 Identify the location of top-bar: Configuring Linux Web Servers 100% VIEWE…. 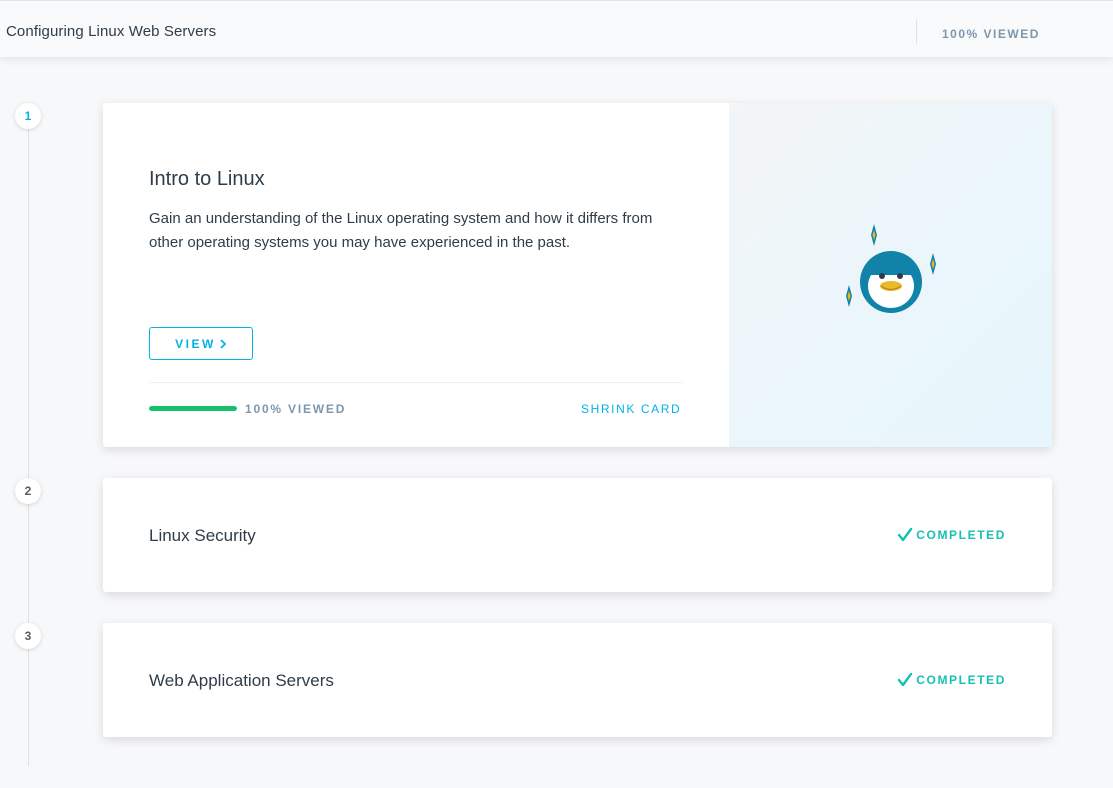
(556, 28).